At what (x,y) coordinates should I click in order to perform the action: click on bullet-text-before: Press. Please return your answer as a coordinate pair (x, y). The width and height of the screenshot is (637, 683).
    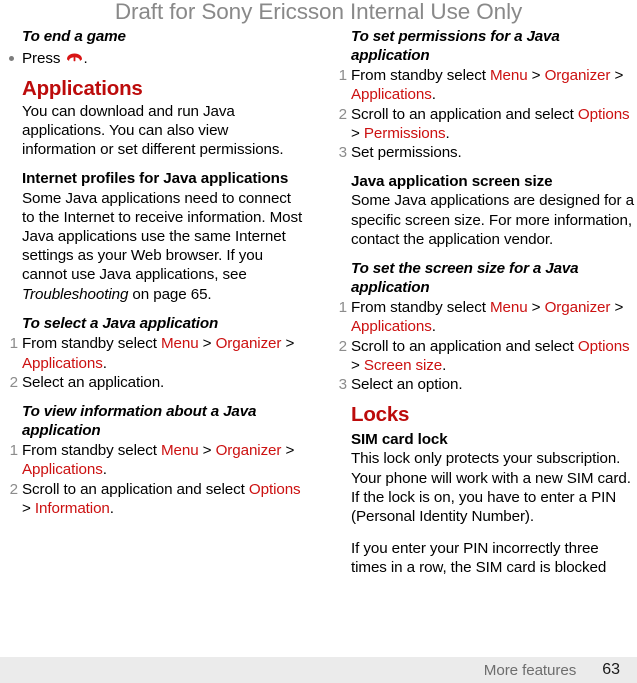
    Looking at the image, I should click on (43, 58).